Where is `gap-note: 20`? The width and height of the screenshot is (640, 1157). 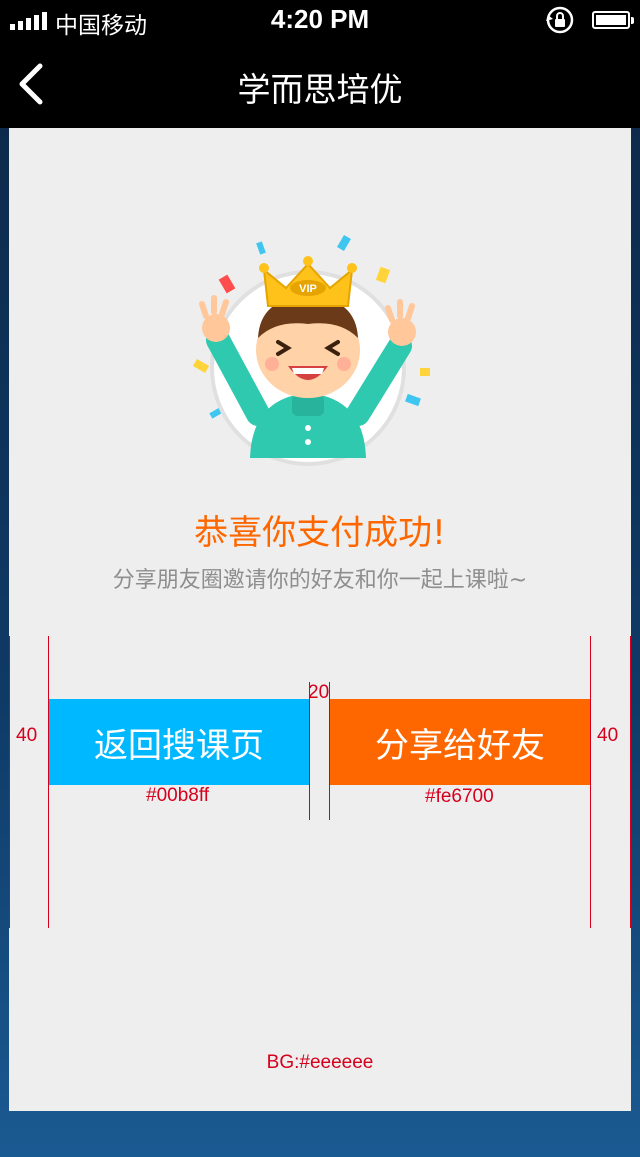
gap-note: 20 is located at coordinates (319, 692).